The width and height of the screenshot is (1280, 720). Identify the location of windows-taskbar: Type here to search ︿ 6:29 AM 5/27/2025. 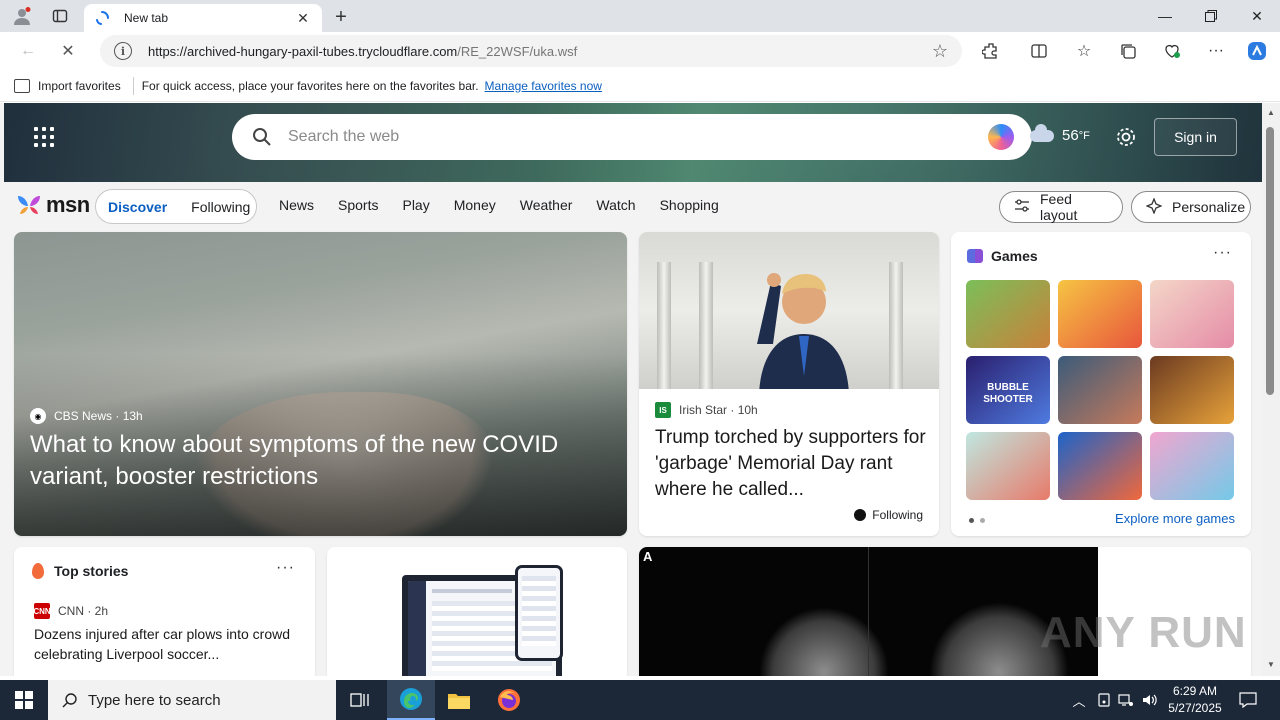
(640, 700).